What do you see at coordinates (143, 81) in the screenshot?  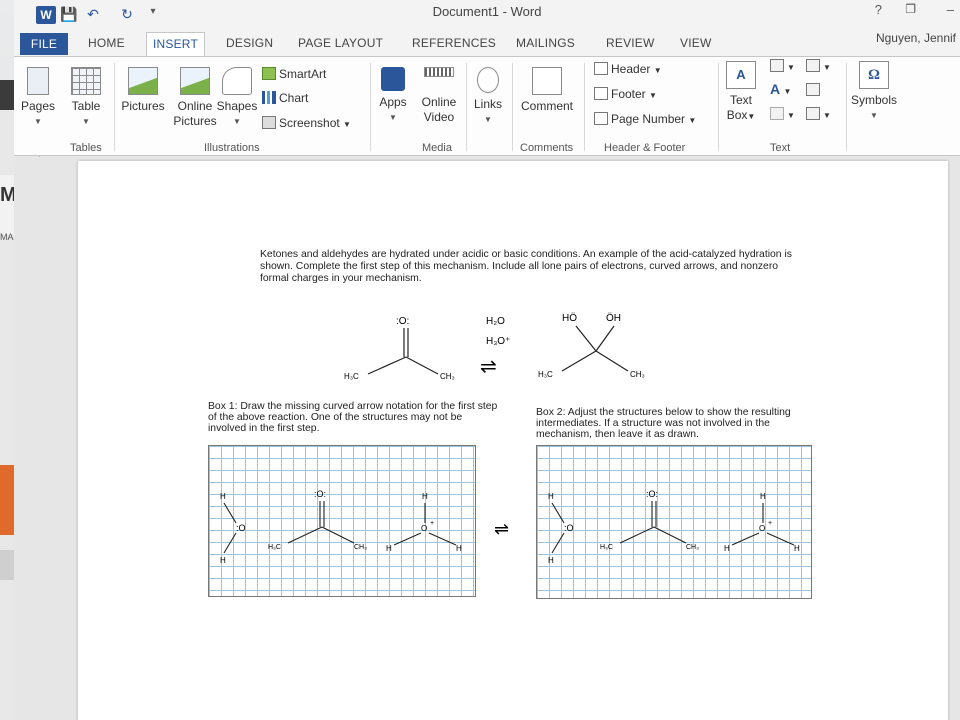 I see `pictures-icon` at bounding box center [143, 81].